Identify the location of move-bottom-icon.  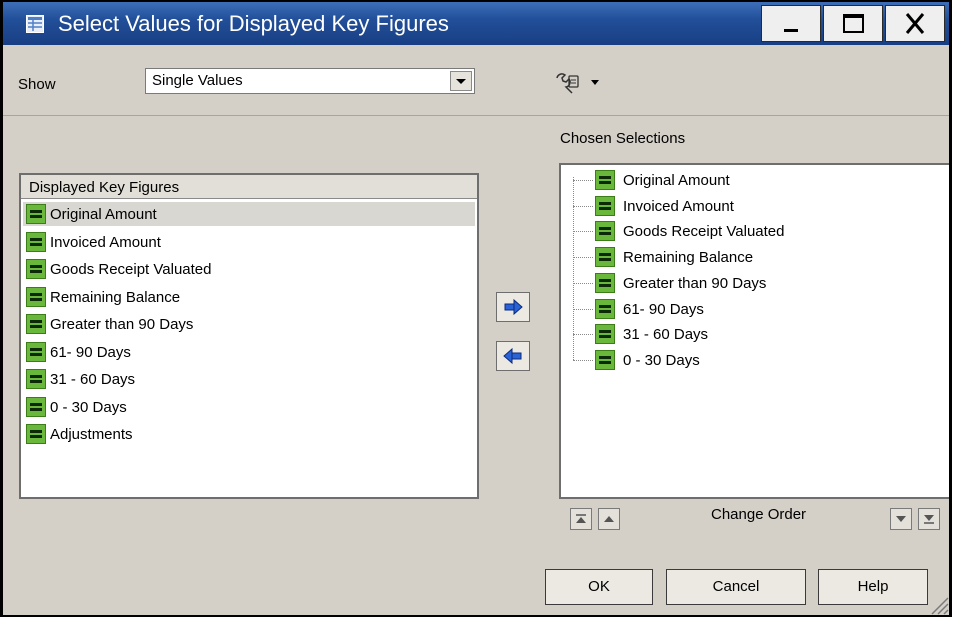
(929, 519).